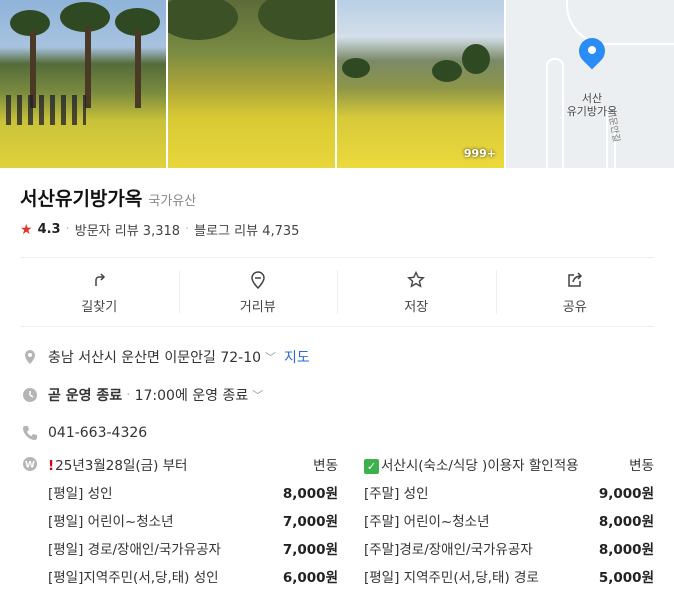 The height and width of the screenshot is (596, 674). I want to click on clock-icon, so click(30, 395).